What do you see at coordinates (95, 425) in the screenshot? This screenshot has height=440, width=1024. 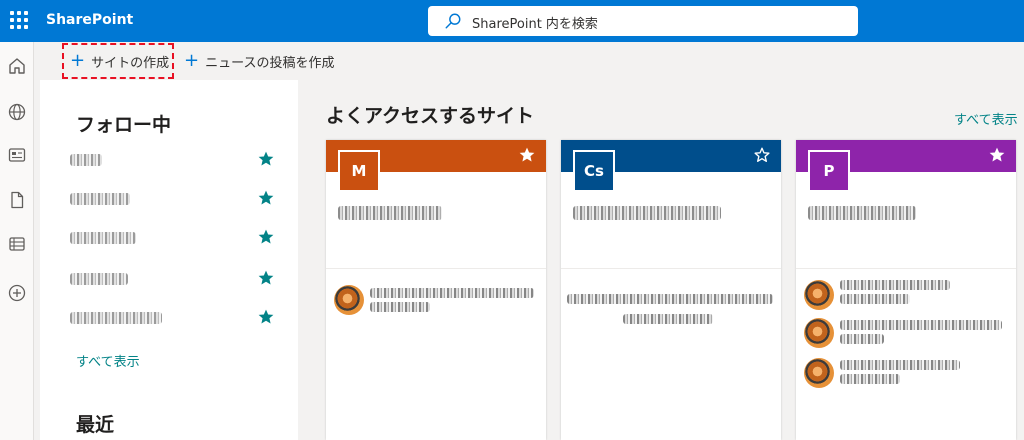 I see `recent-title: 最近` at bounding box center [95, 425].